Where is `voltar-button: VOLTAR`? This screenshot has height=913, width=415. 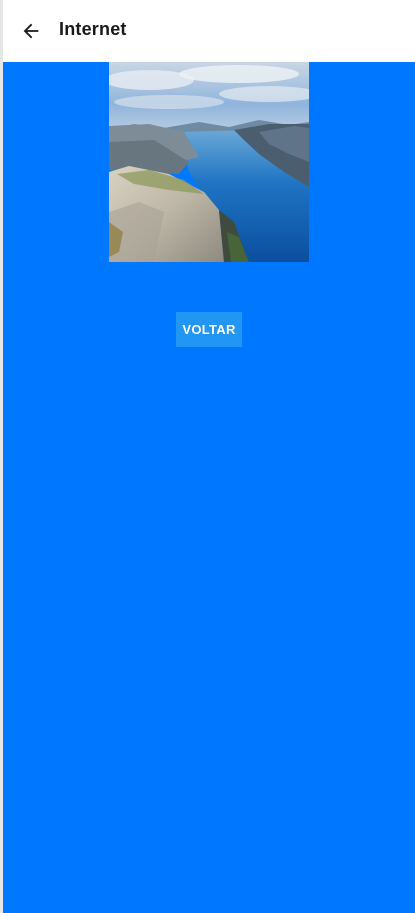 voltar-button: VOLTAR is located at coordinates (209, 329).